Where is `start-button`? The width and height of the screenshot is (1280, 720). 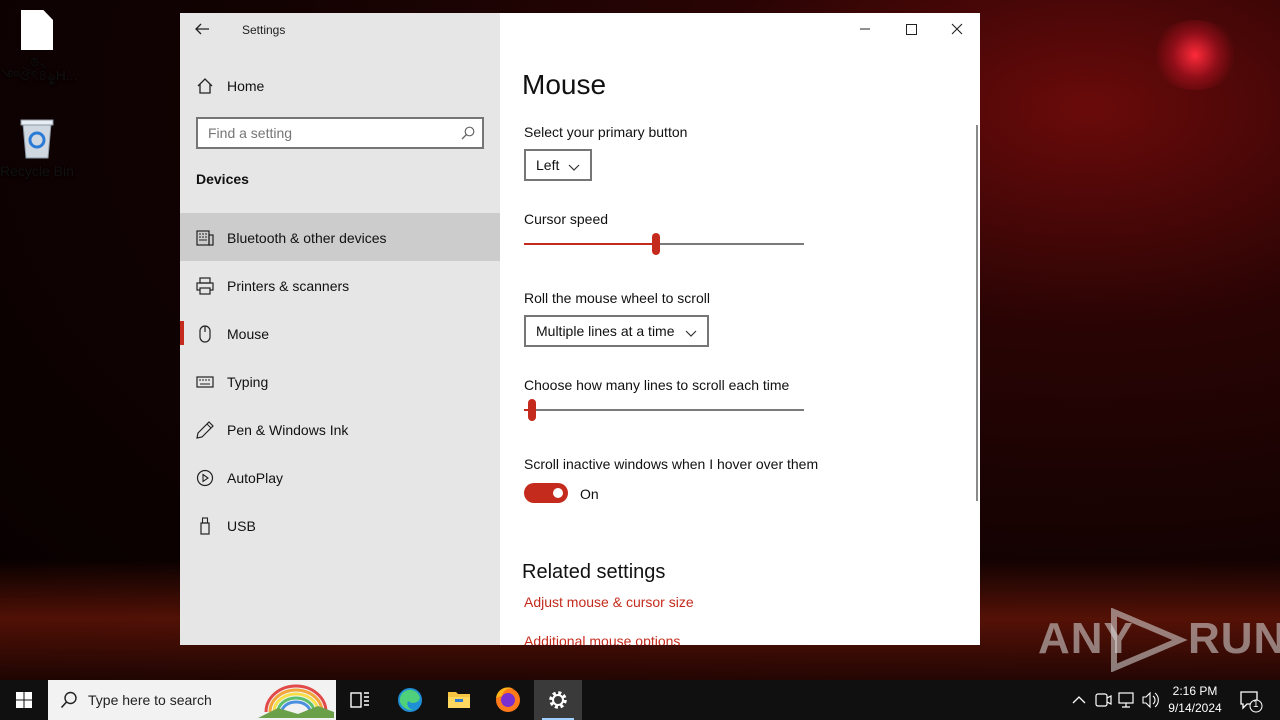 start-button is located at coordinates (24, 700).